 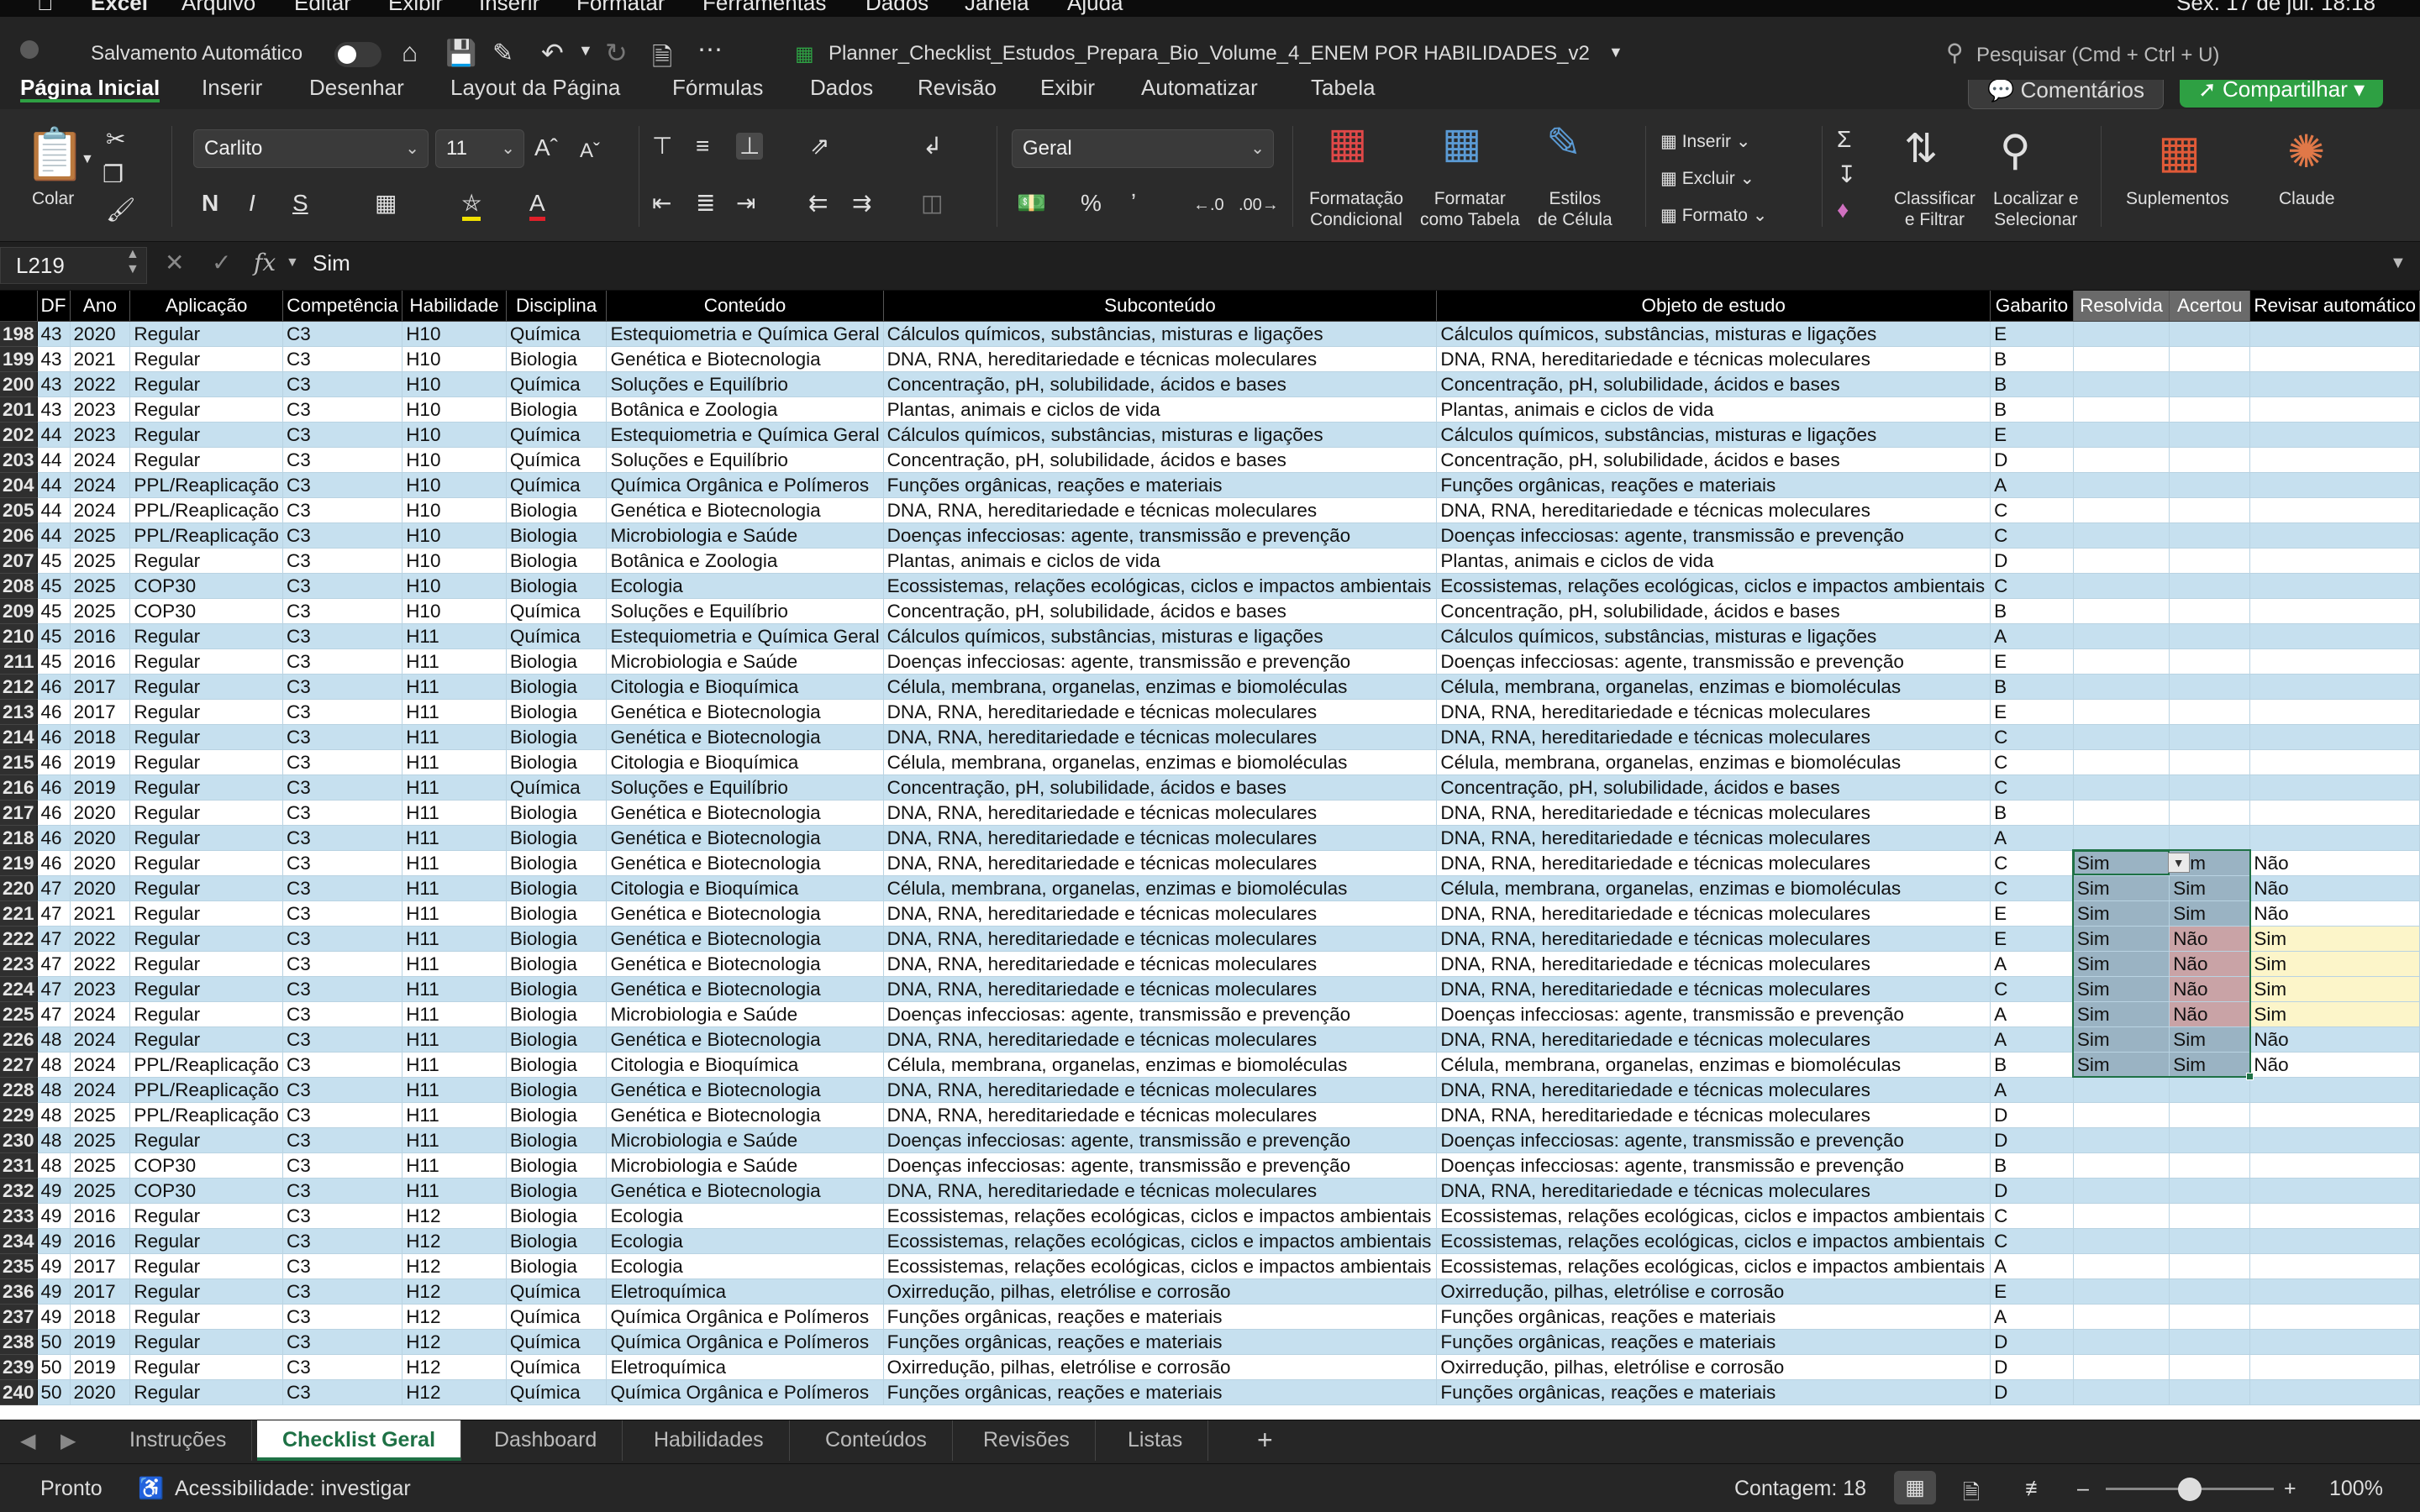 What do you see at coordinates (206, 485) in the screenshot?
I see `table-cell: PPL/Reaplicação` at bounding box center [206, 485].